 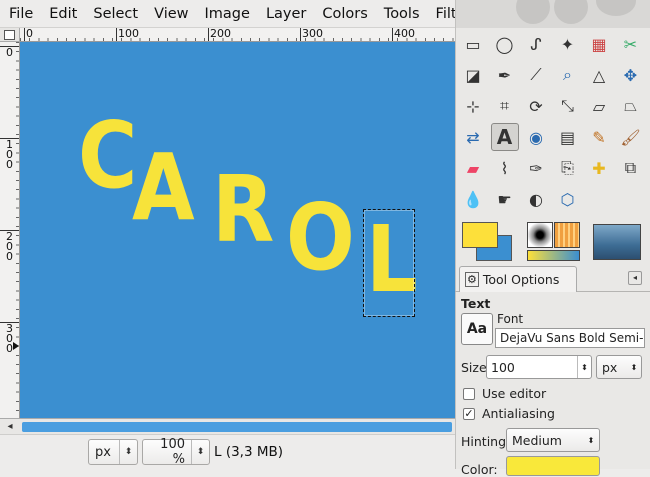 What do you see at coordinates (480, 235) in the screenshot?
I see `foreground-color` at bounding box center [480, 235].